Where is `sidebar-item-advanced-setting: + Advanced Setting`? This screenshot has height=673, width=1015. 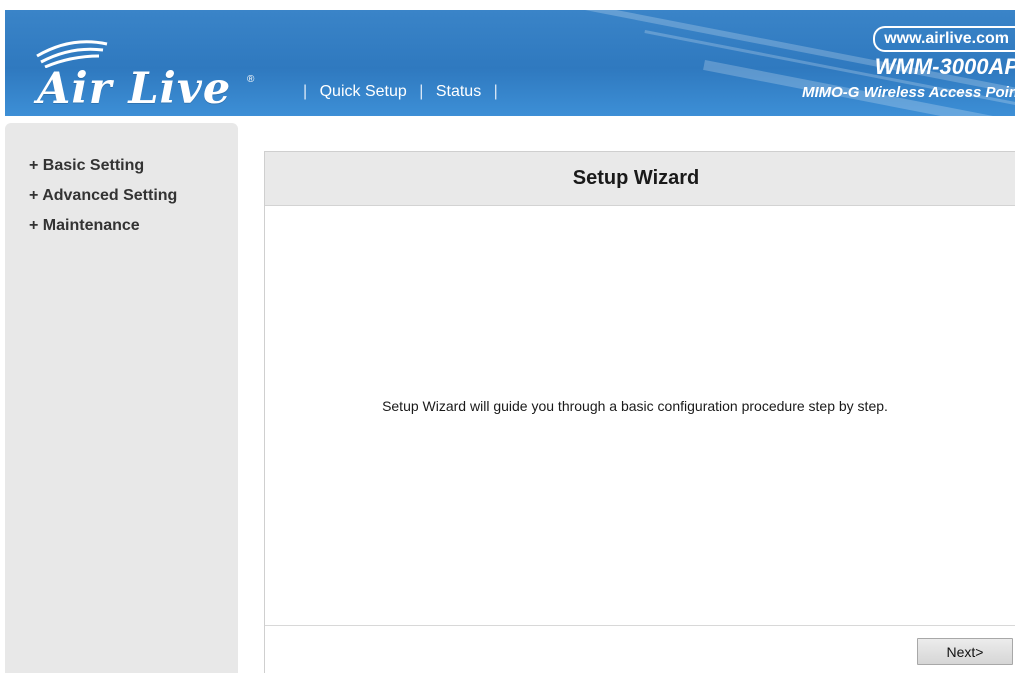
sidebar-item-advanced-setting: + Advanced Setting is located at coordinates (103, 201).